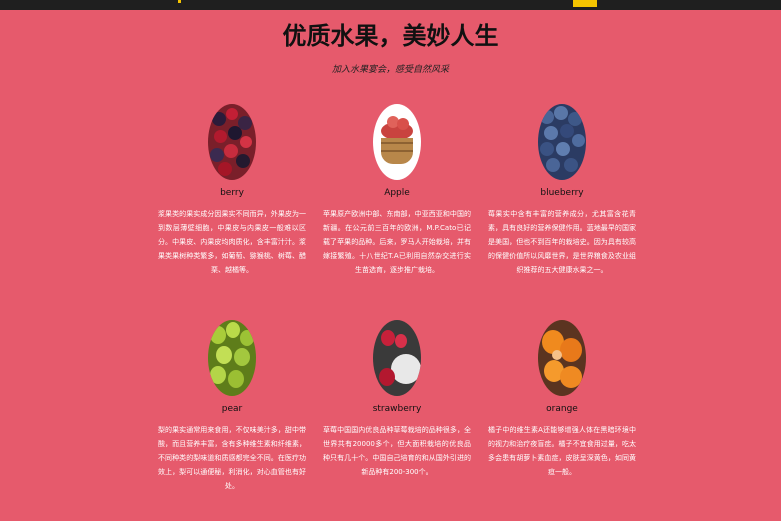 The image size is (781, 521). What do you see at coordinates (562, 142) in the screenshot?
I see `blueberry-image` at bounding box center [562, 142].